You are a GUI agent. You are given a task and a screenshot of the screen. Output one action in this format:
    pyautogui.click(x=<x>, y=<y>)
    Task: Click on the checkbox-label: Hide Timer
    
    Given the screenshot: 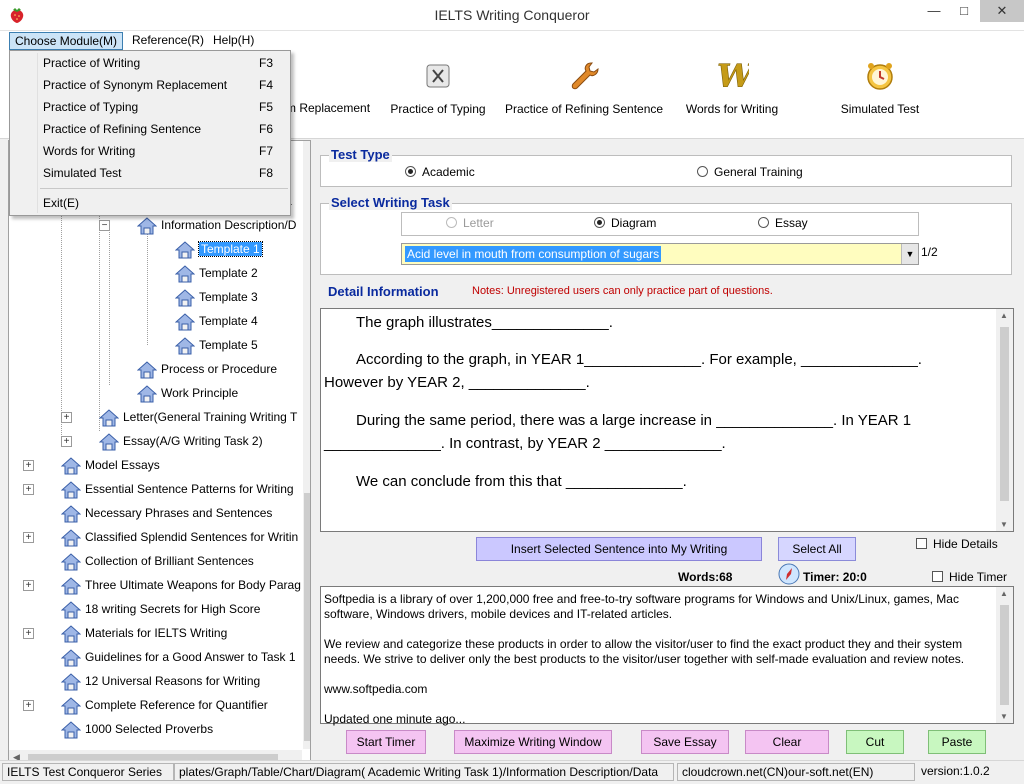 What is the action you would take?
    pyautogui.click(x=978, y=577)
    